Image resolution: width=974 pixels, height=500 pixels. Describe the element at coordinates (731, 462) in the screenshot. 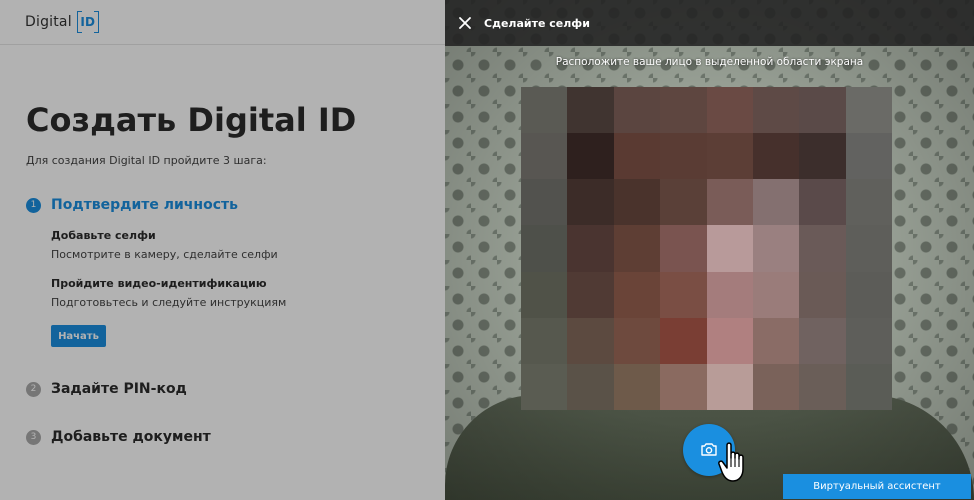

I see `hand-cursor-icon` at that location.